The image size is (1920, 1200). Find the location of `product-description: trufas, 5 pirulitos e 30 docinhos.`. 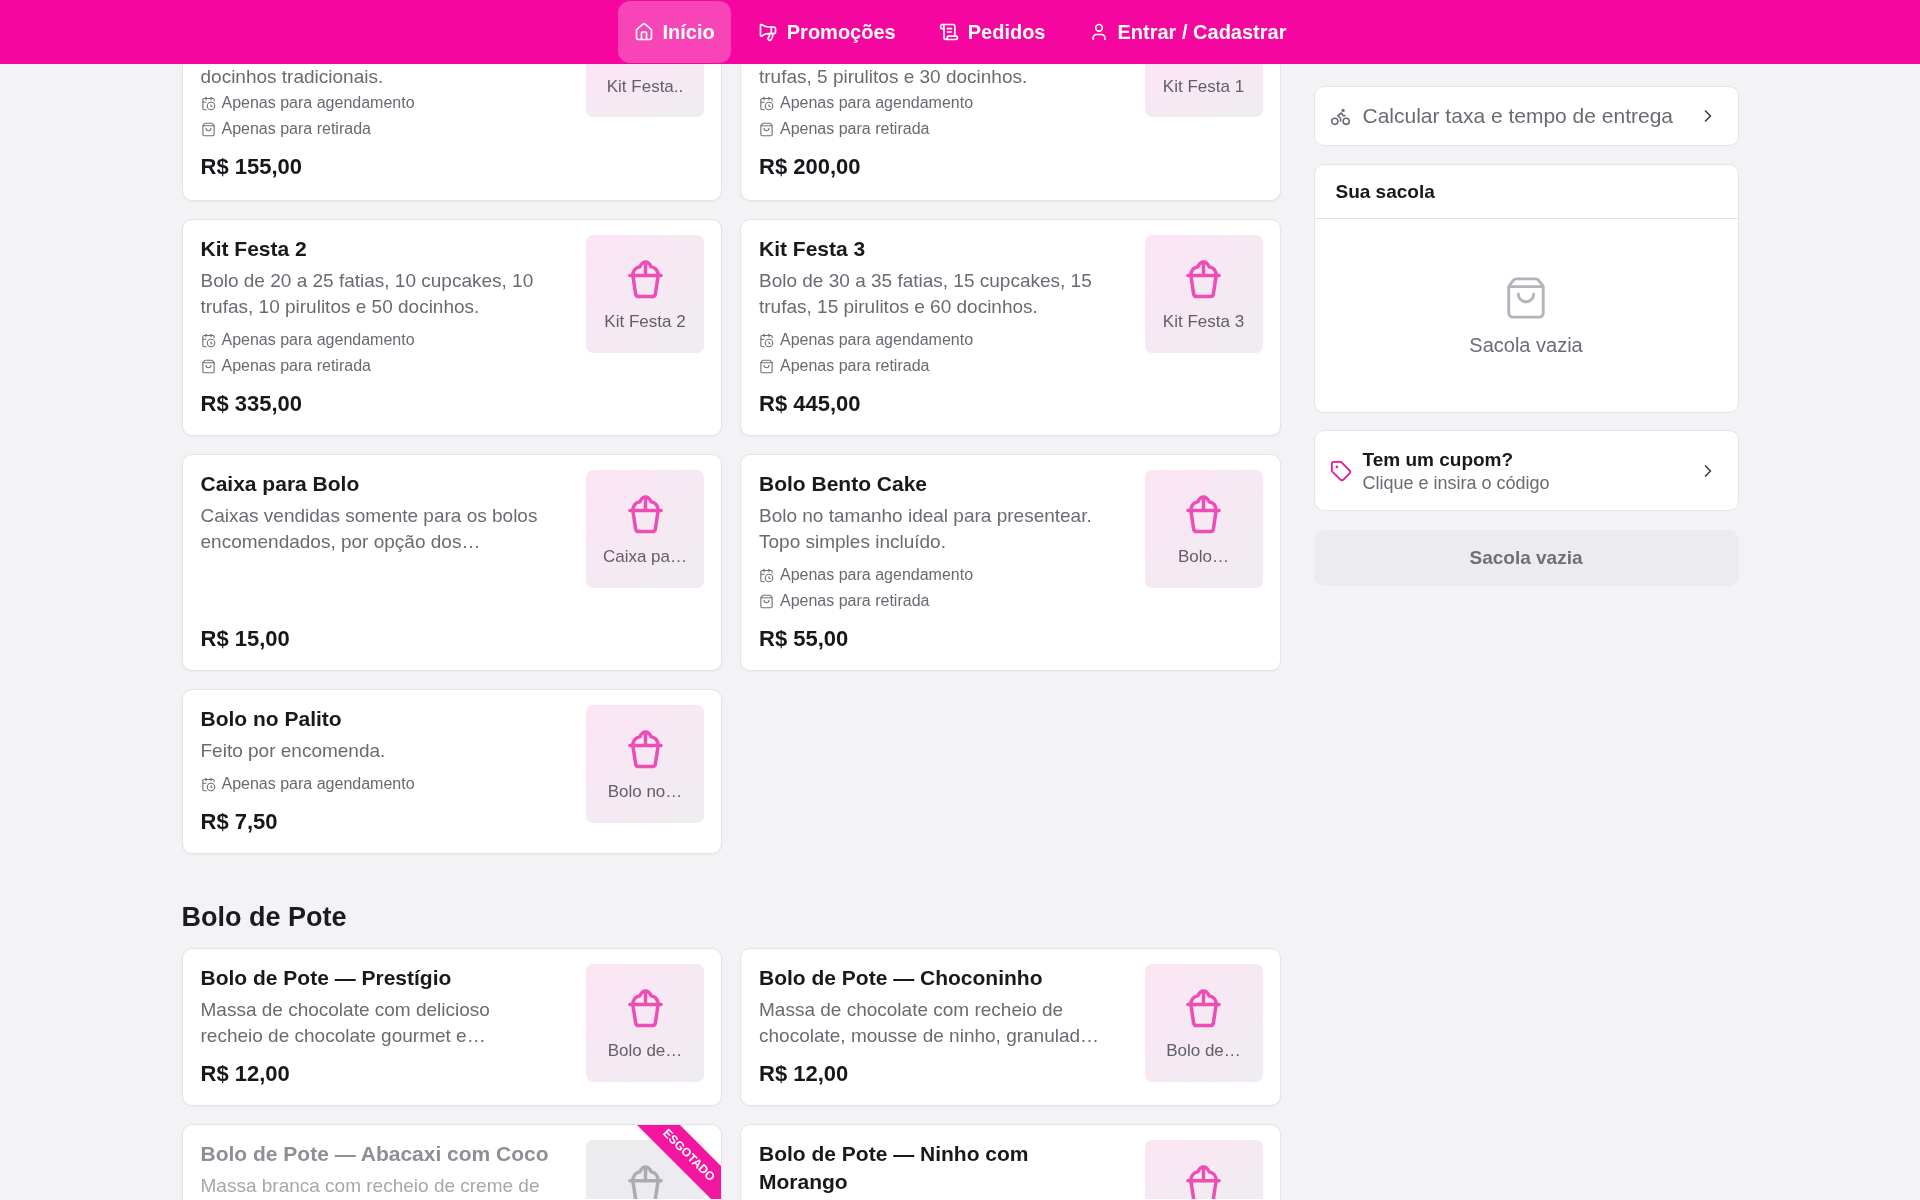

product-description: trufas, 5 pirulitos e 30 docinhos. is located at coordinates (894, 77).